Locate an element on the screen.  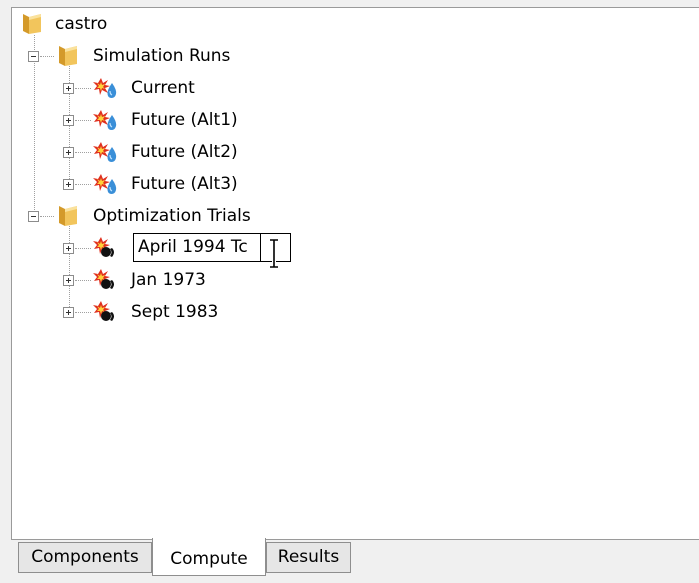
tree-connector-root-h1 is located at coordinates (47, 56).